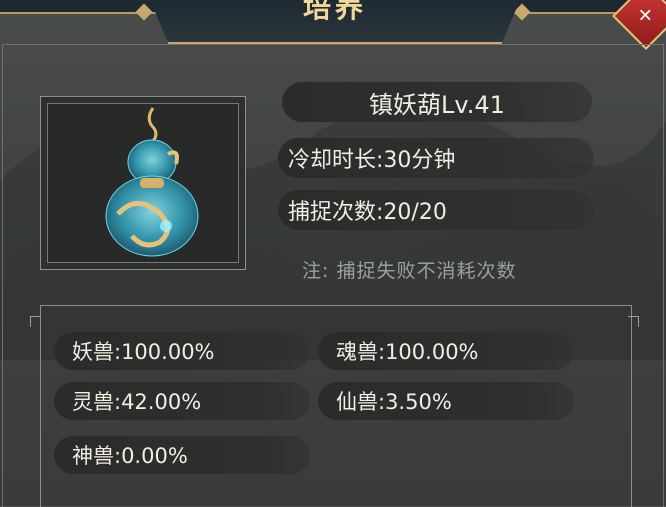  Describe the element at coordinates (182, 351) in the screenshot. I see `rate-yaoshou: 妖兽:100.00%` at that location.